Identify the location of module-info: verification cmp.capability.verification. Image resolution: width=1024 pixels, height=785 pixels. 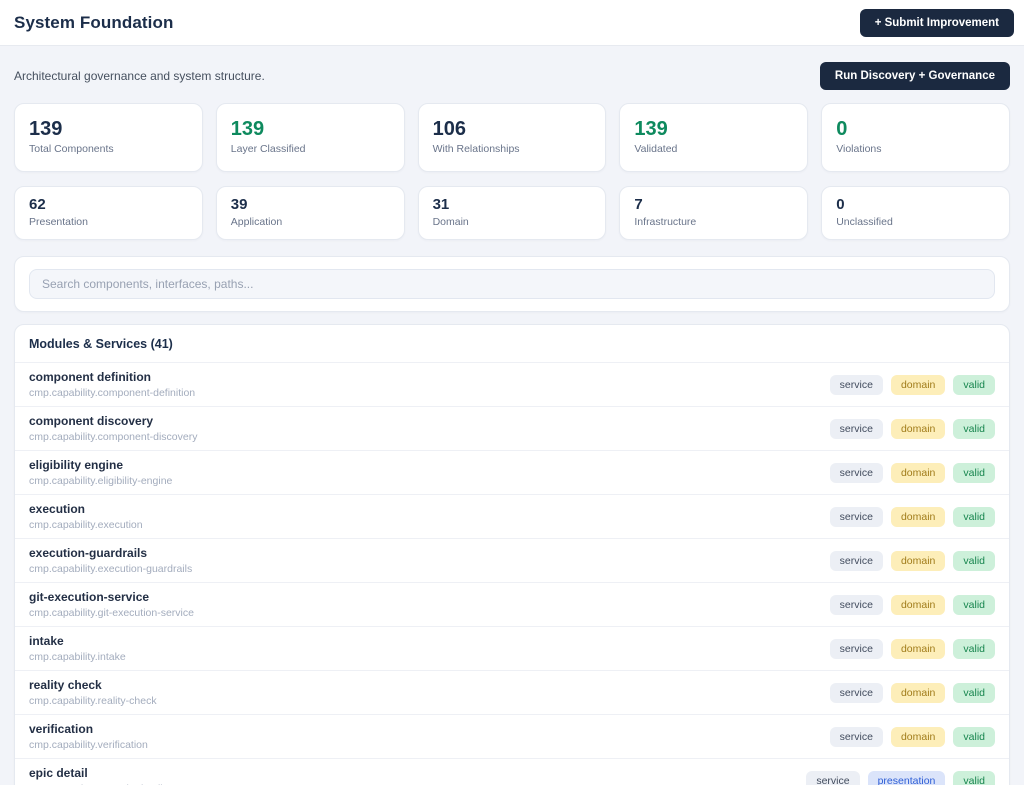
(88, 736).